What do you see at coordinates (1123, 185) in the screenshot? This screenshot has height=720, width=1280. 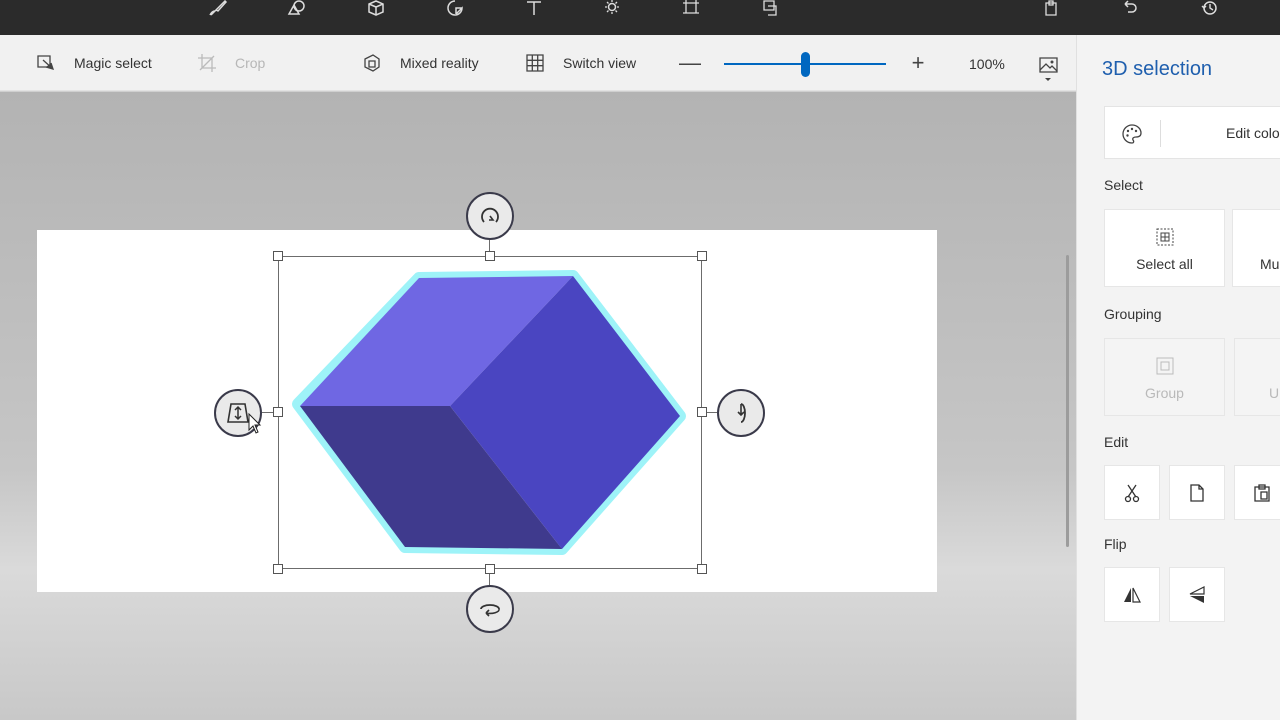 I see `select-section-label: Select` at bounding box center [1123, 185].